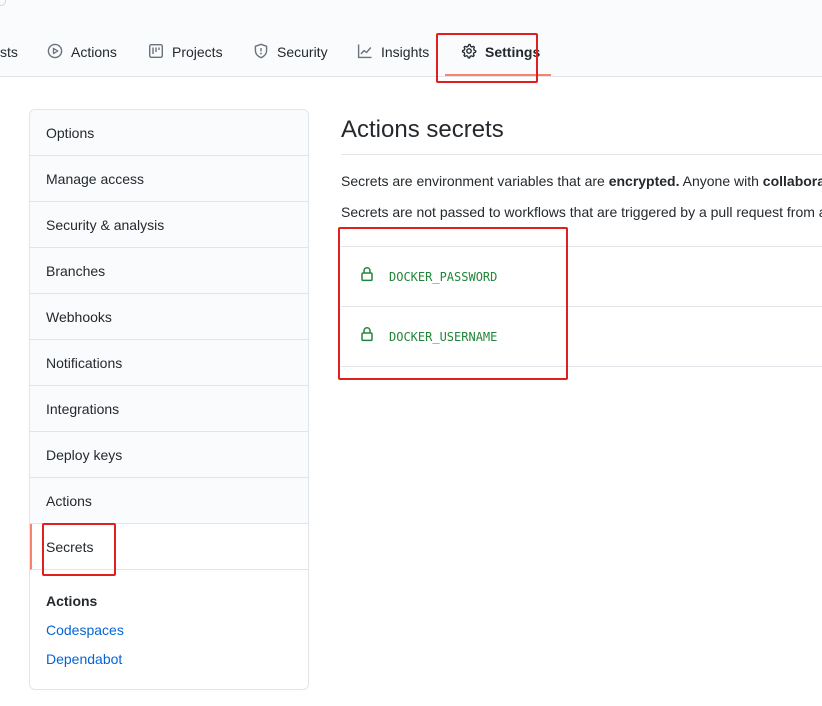 This screenshot has width=822, height=706. Describe the element at coordinates (261, 52) in the screenshot. I see `shield-icon` at that location.